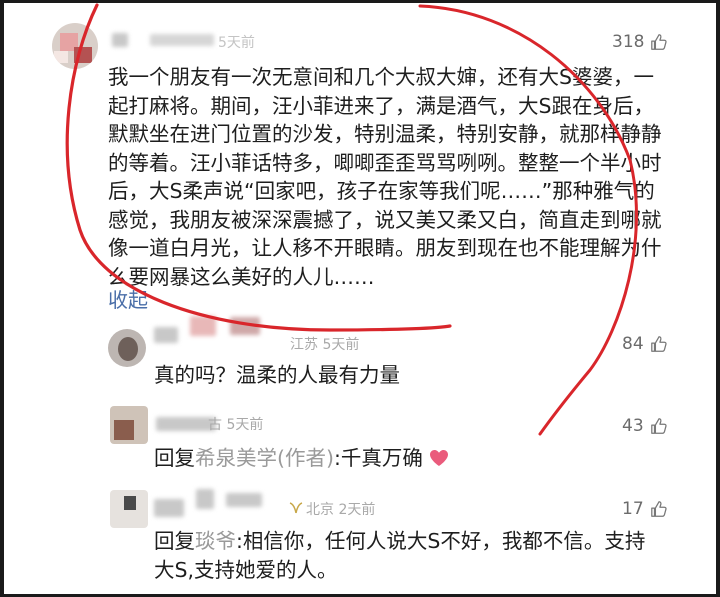 The image size is (720, 597). I want to click on reply-text: 回复琰爷:相信你，任何人说大S不好，我都不信。支持大S,支持她爱的人。, so click(407, 555).